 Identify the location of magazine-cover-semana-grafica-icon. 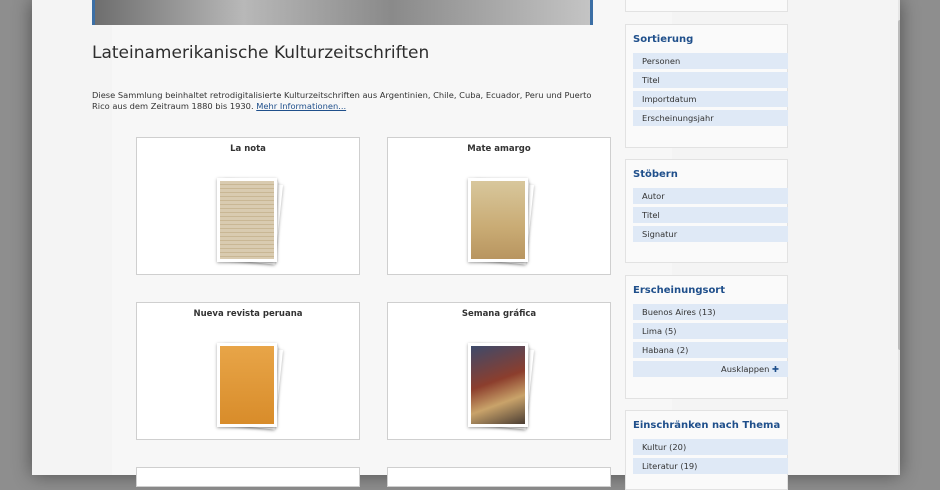
(501, 389).